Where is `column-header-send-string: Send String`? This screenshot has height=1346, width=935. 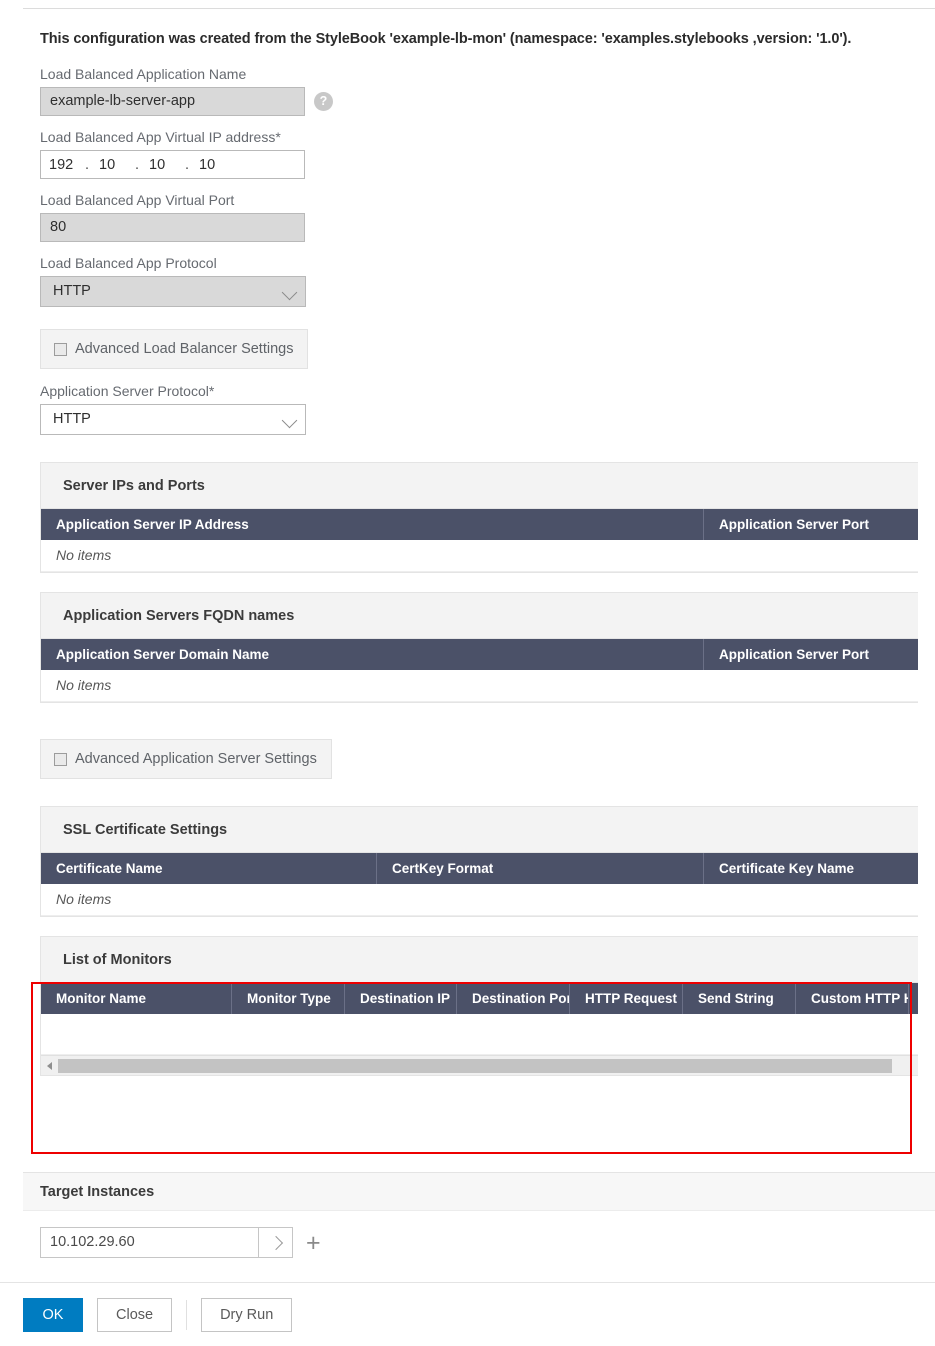
column-header-send-string: Send String is located at coordinates (739, 998).